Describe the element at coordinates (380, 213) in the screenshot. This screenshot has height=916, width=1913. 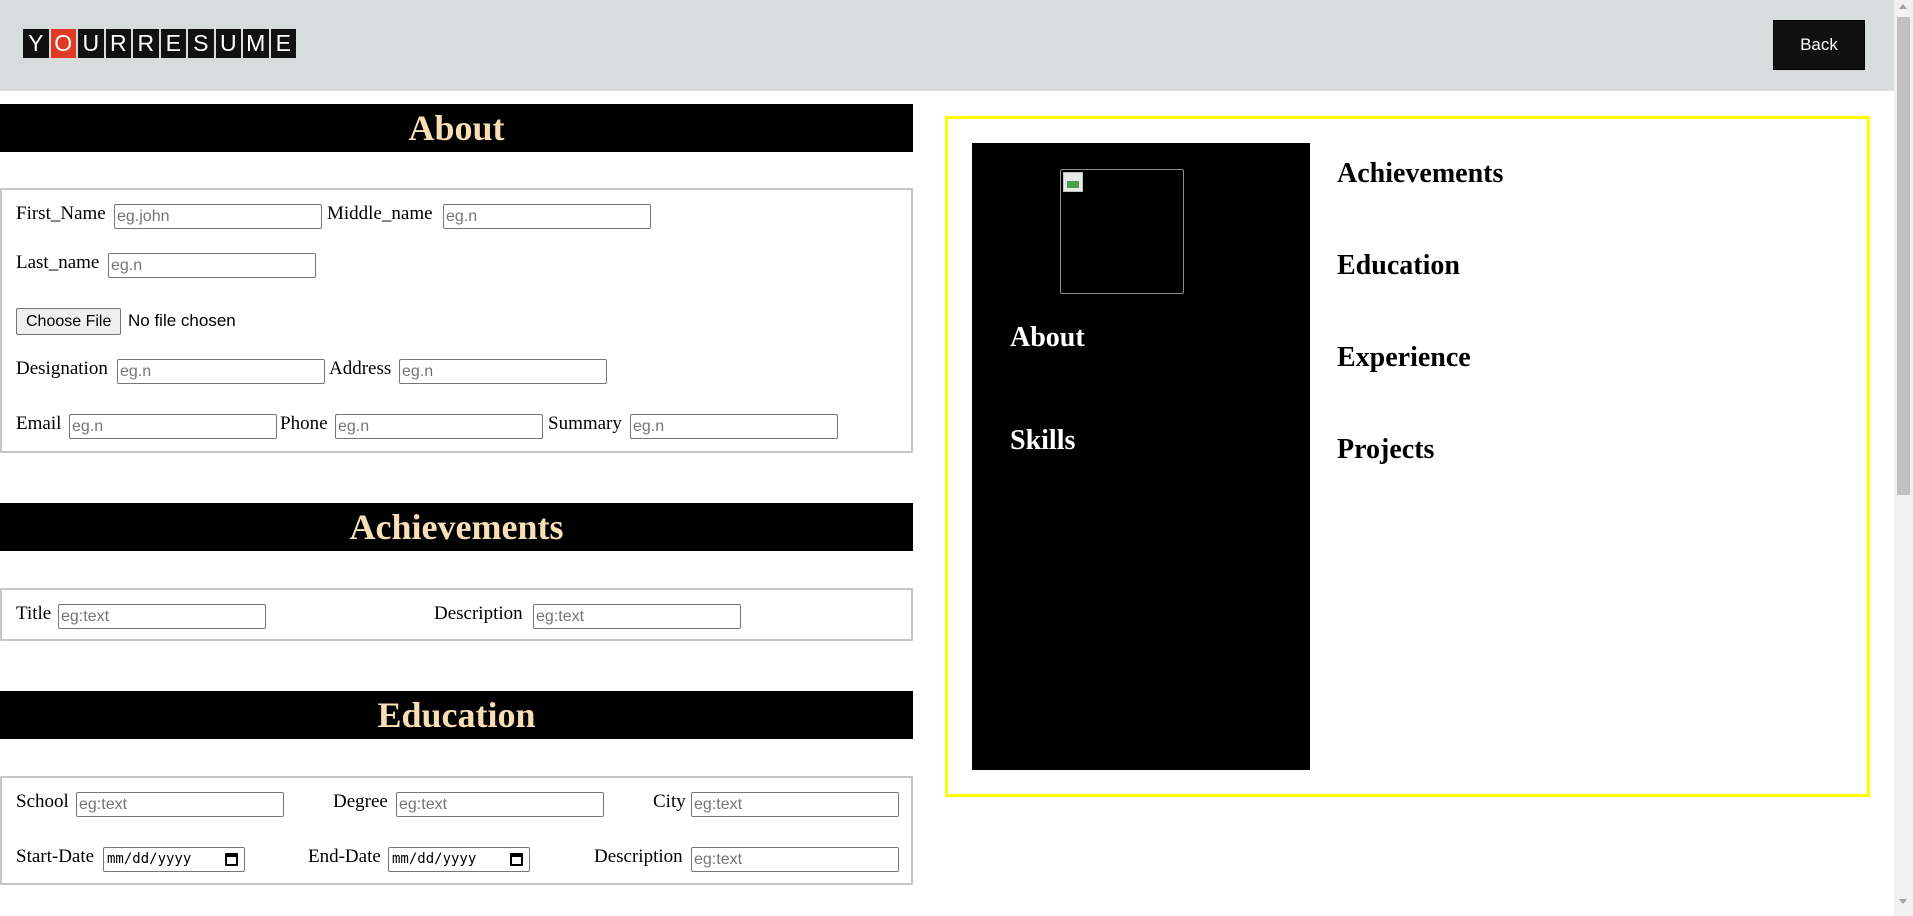
I see `middle-name-label: Middle_name` at that location.